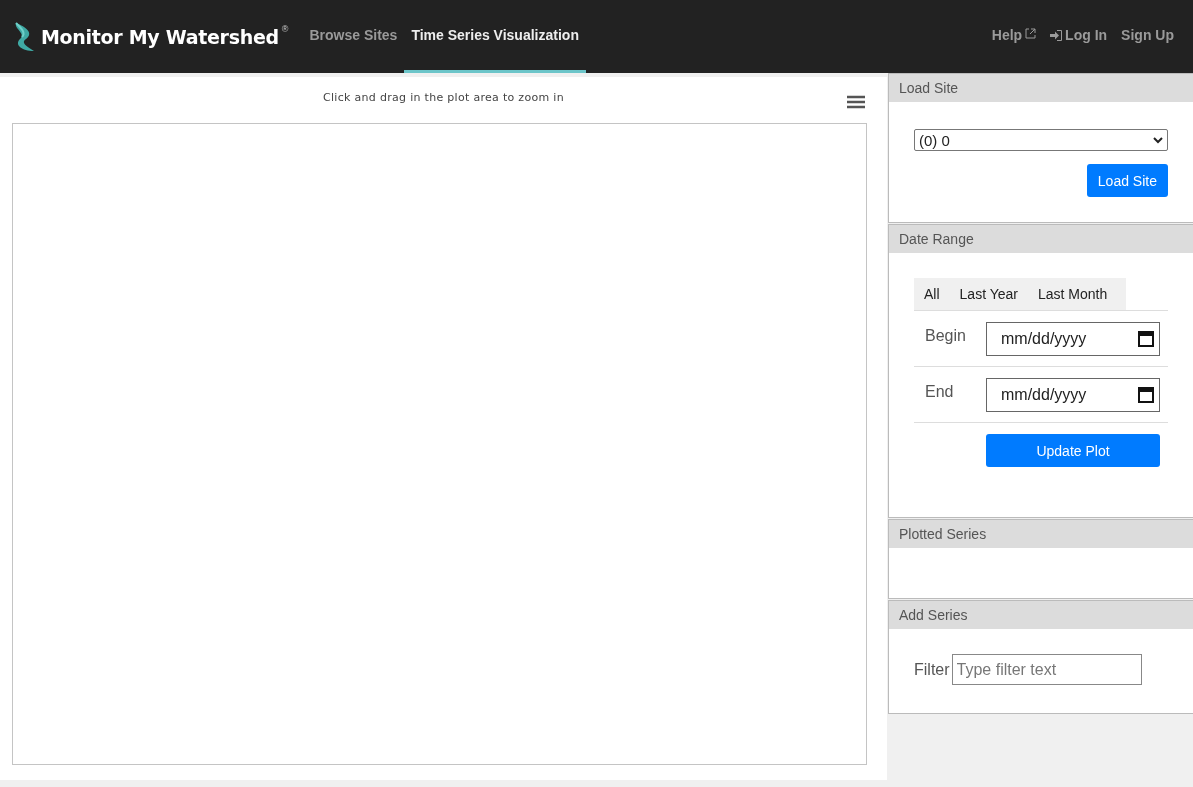 This screenshot has width=1193, height=787. I want to click on range-tab: Last Year, so click(988, 294).